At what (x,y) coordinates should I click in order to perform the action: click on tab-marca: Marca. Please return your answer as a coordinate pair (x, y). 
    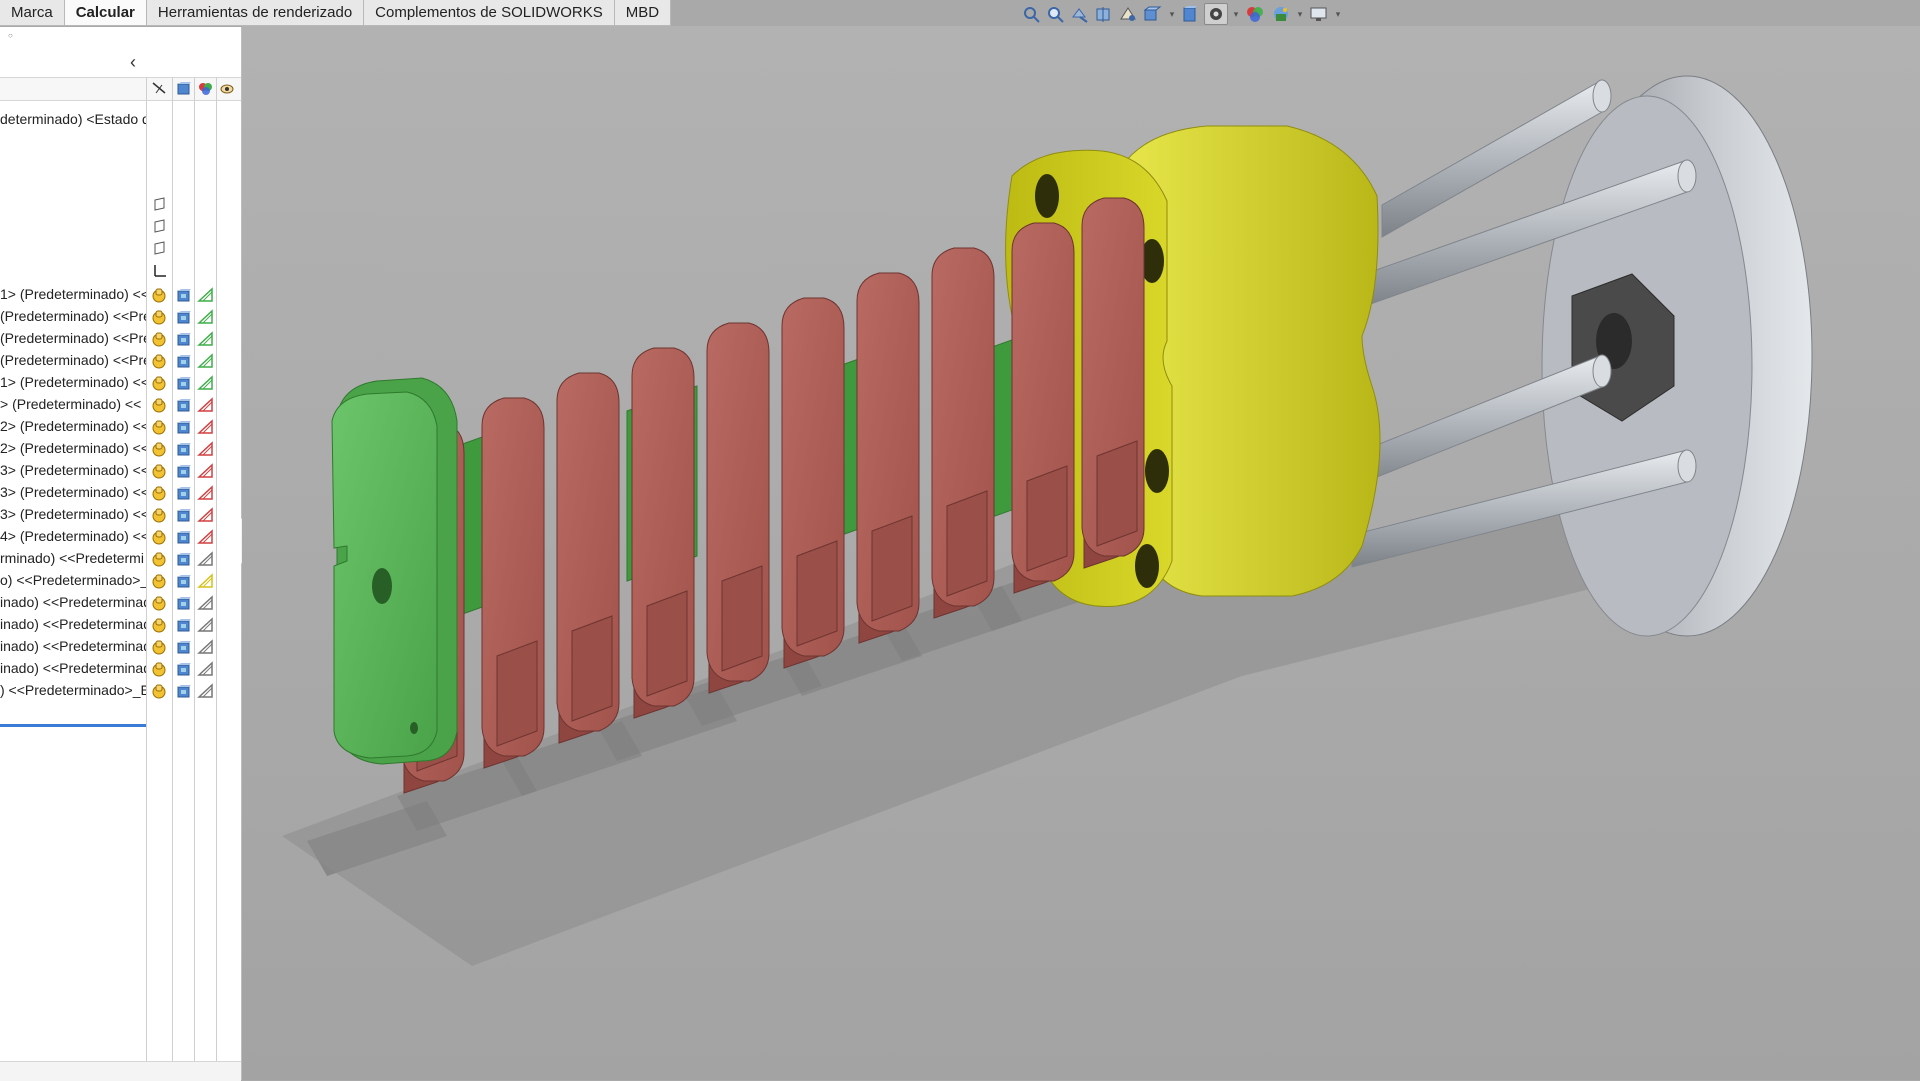
    Looking at the image, I should click on (32, 12).